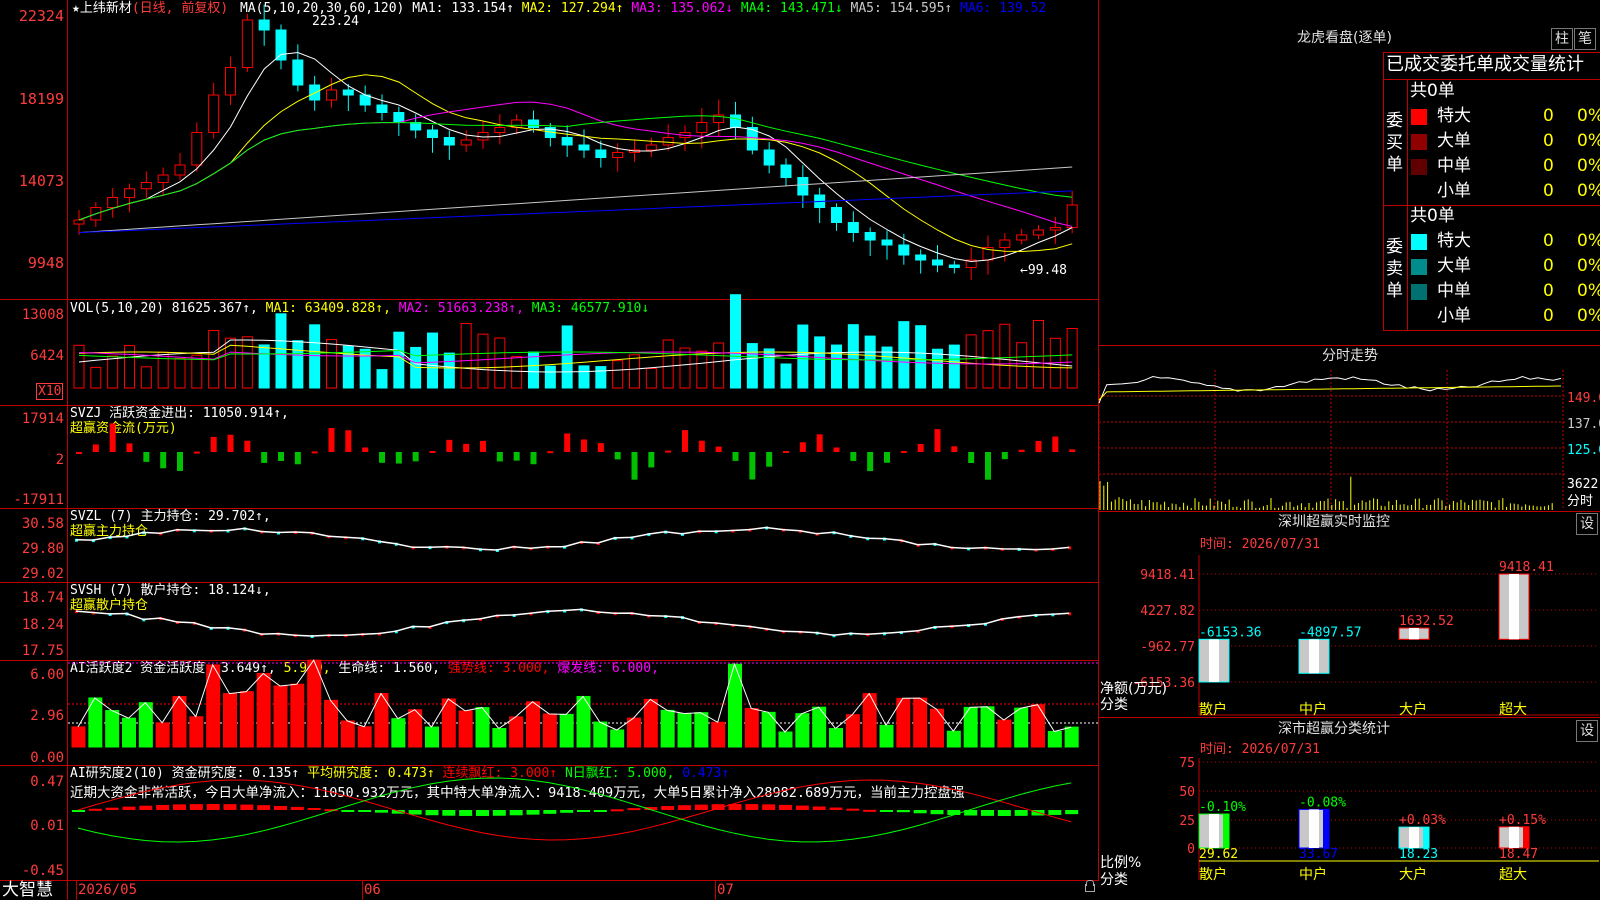 Image resolution: width=1600 pixels, height=900 pixels. I want to click on lhb-tick-button: 笔, so click(1585, 39).